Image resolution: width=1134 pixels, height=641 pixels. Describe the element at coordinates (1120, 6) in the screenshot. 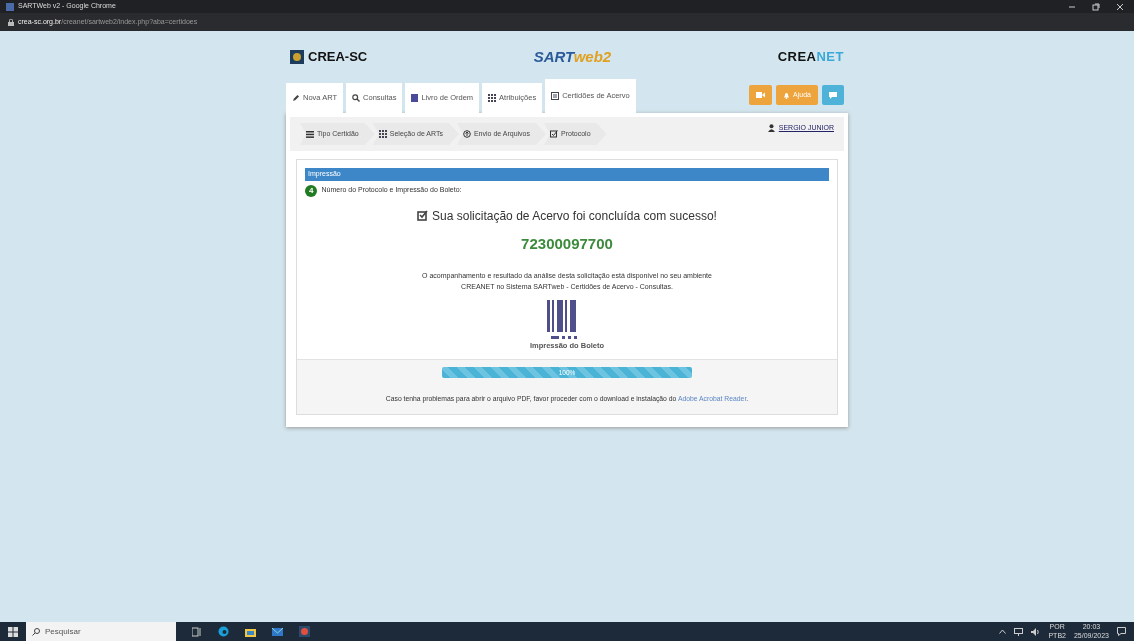

I see `close-icon` at that location.